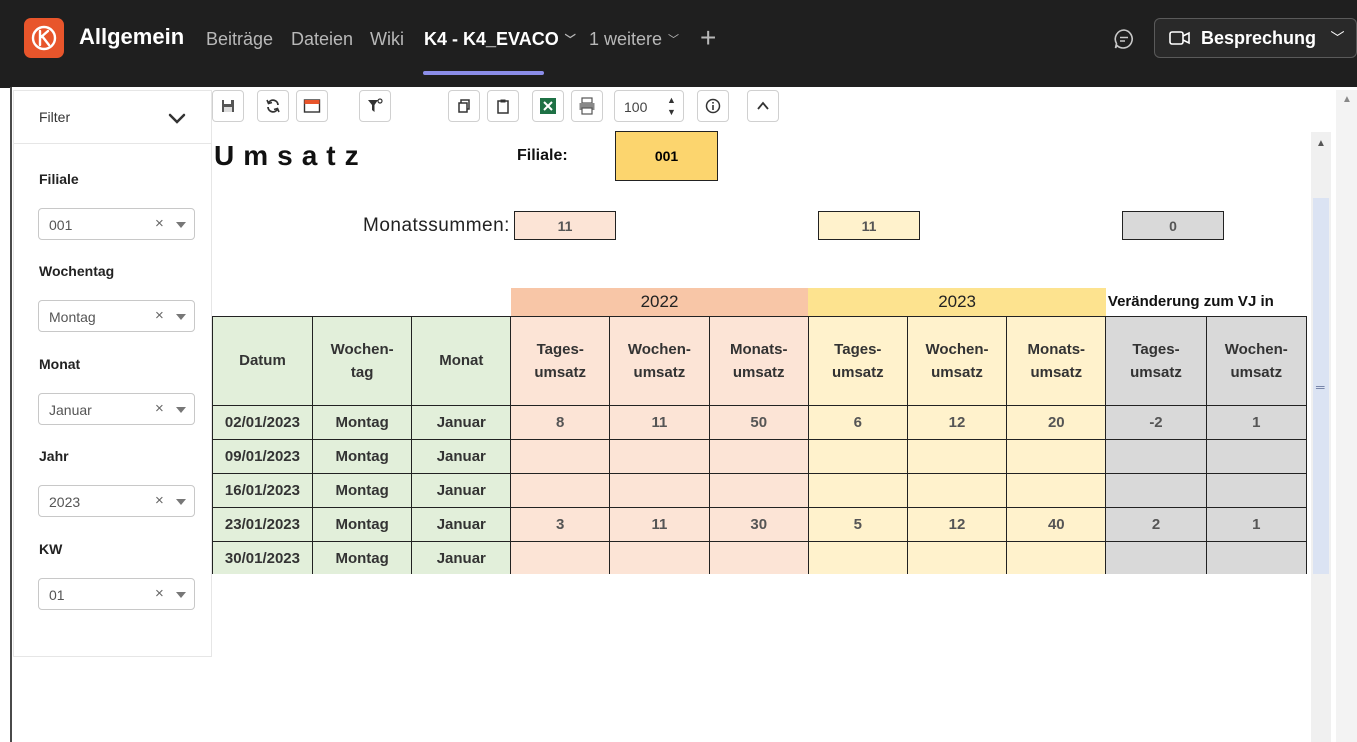  I want to click on meeting-dropdown-button: ﹀, so click(1338, 38).